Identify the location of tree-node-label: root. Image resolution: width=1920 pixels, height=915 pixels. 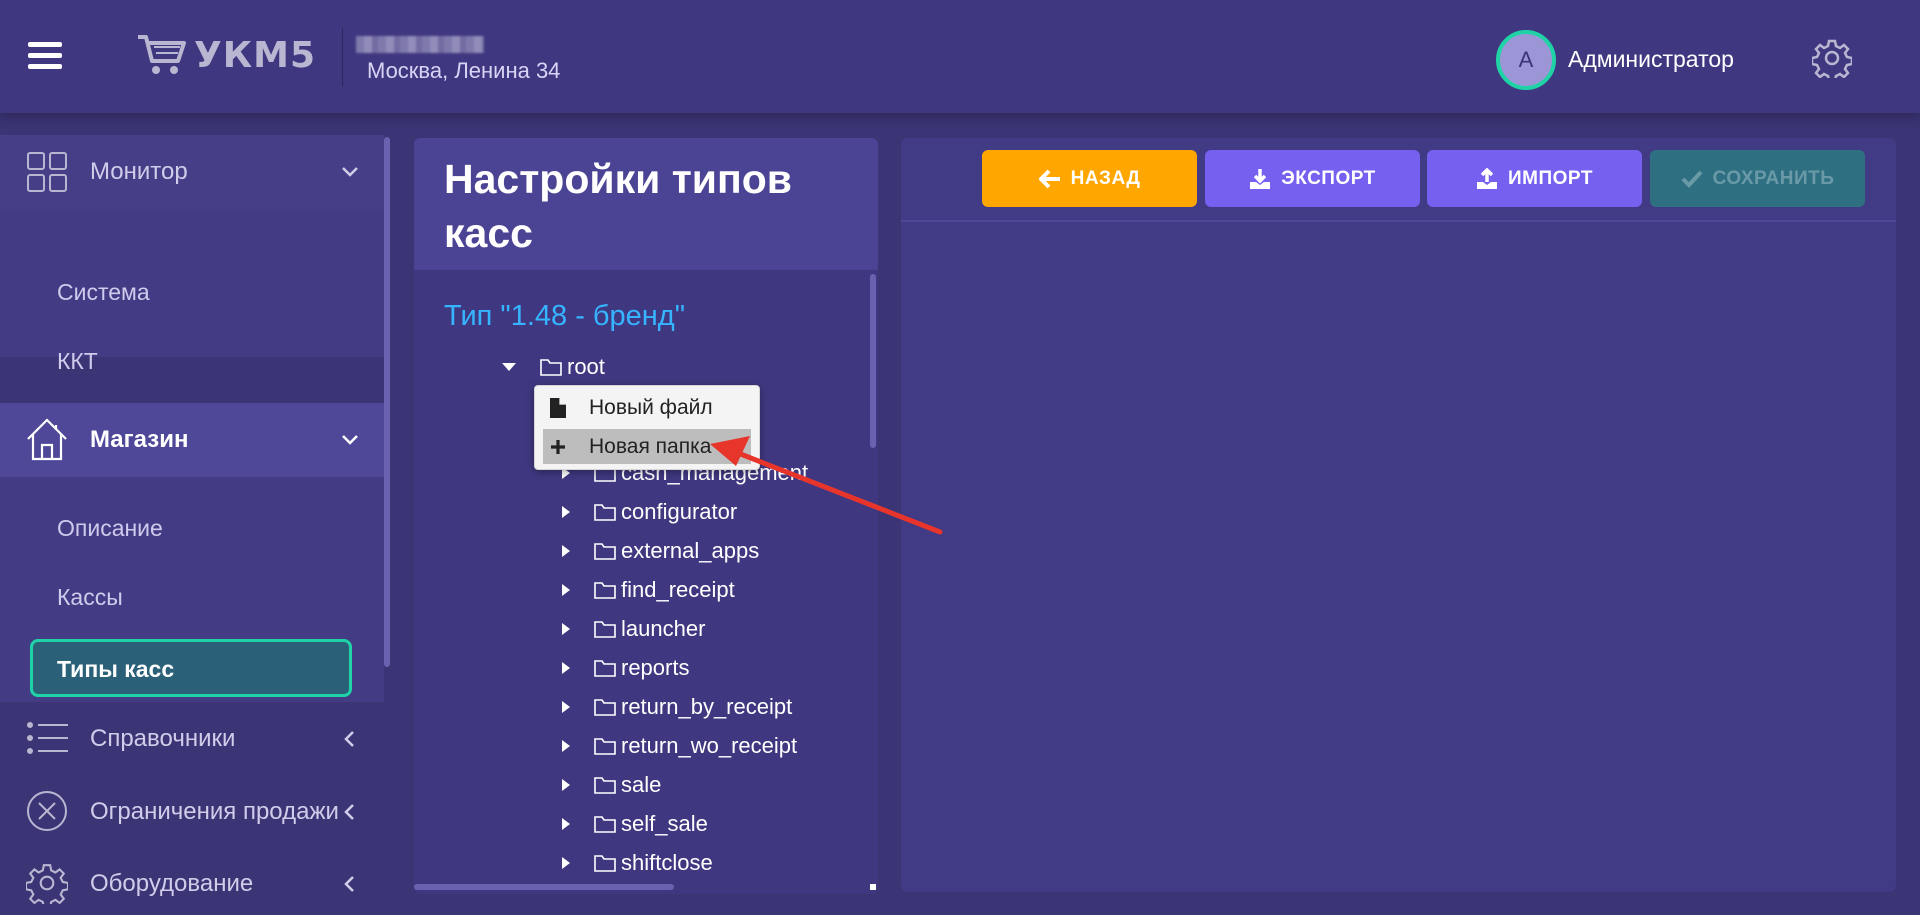
(586, 366).